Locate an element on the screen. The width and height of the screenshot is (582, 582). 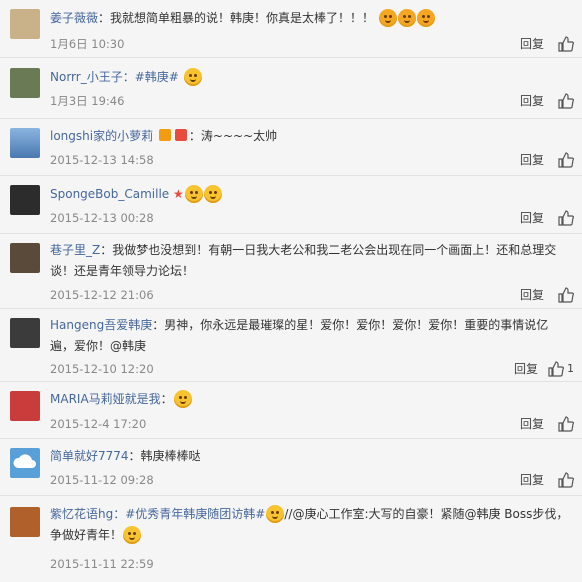
comment-user: 紫忆花语hg is located at coordinates (81, 514).